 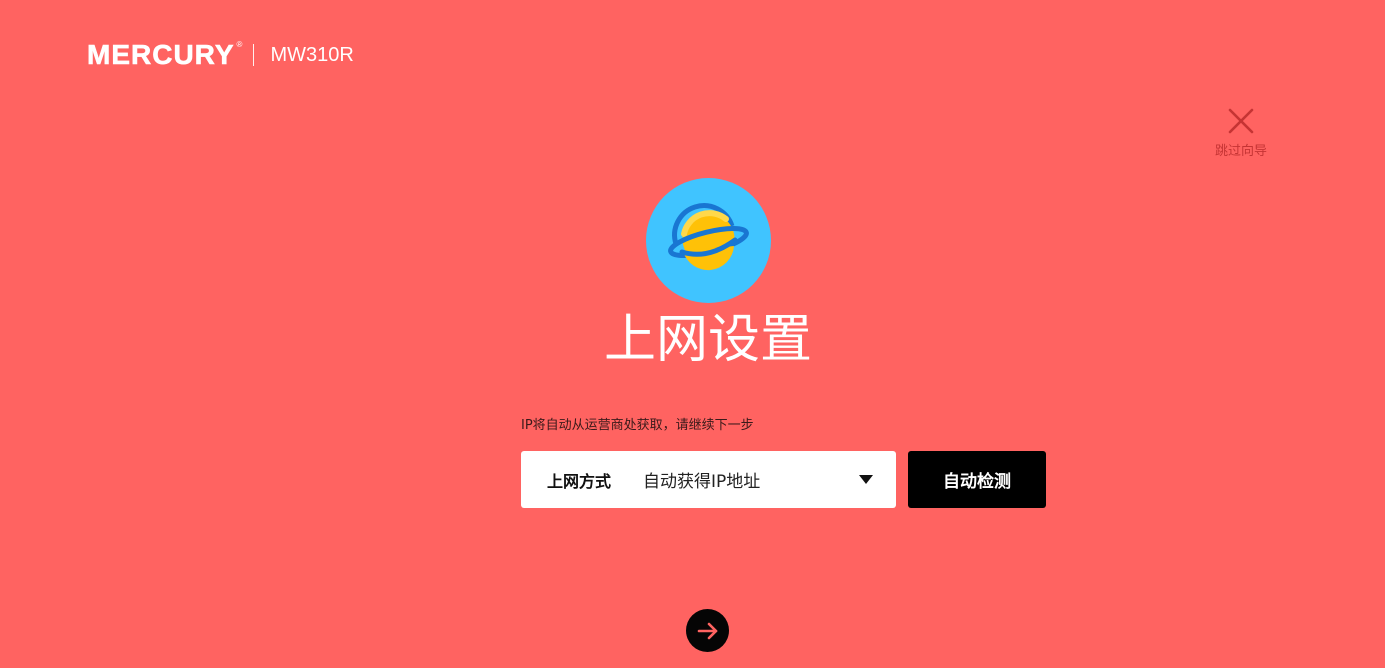 I want to click on auto-detect-button: 自动检测, so click(x=977, y=479).